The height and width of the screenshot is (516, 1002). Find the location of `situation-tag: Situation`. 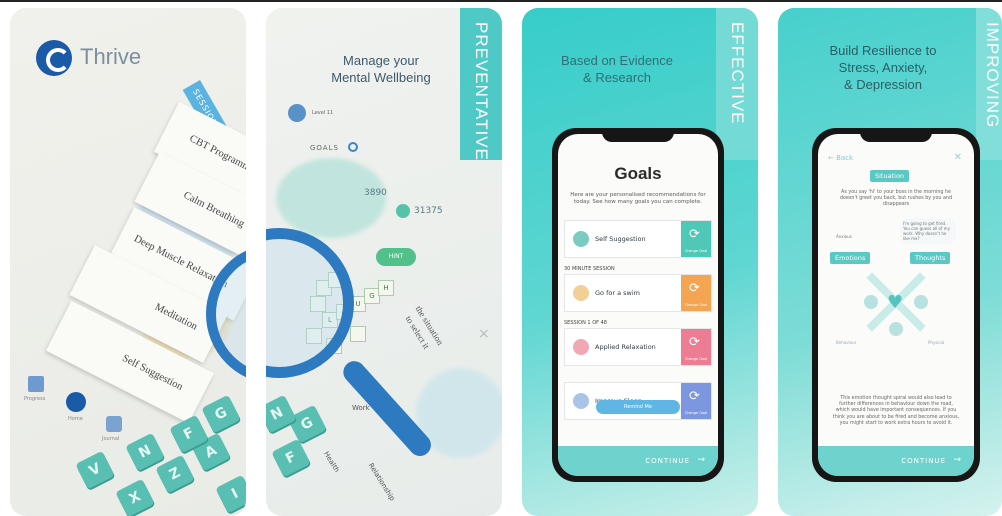

situation-tag: Situation is located at coordinates (890, 176).